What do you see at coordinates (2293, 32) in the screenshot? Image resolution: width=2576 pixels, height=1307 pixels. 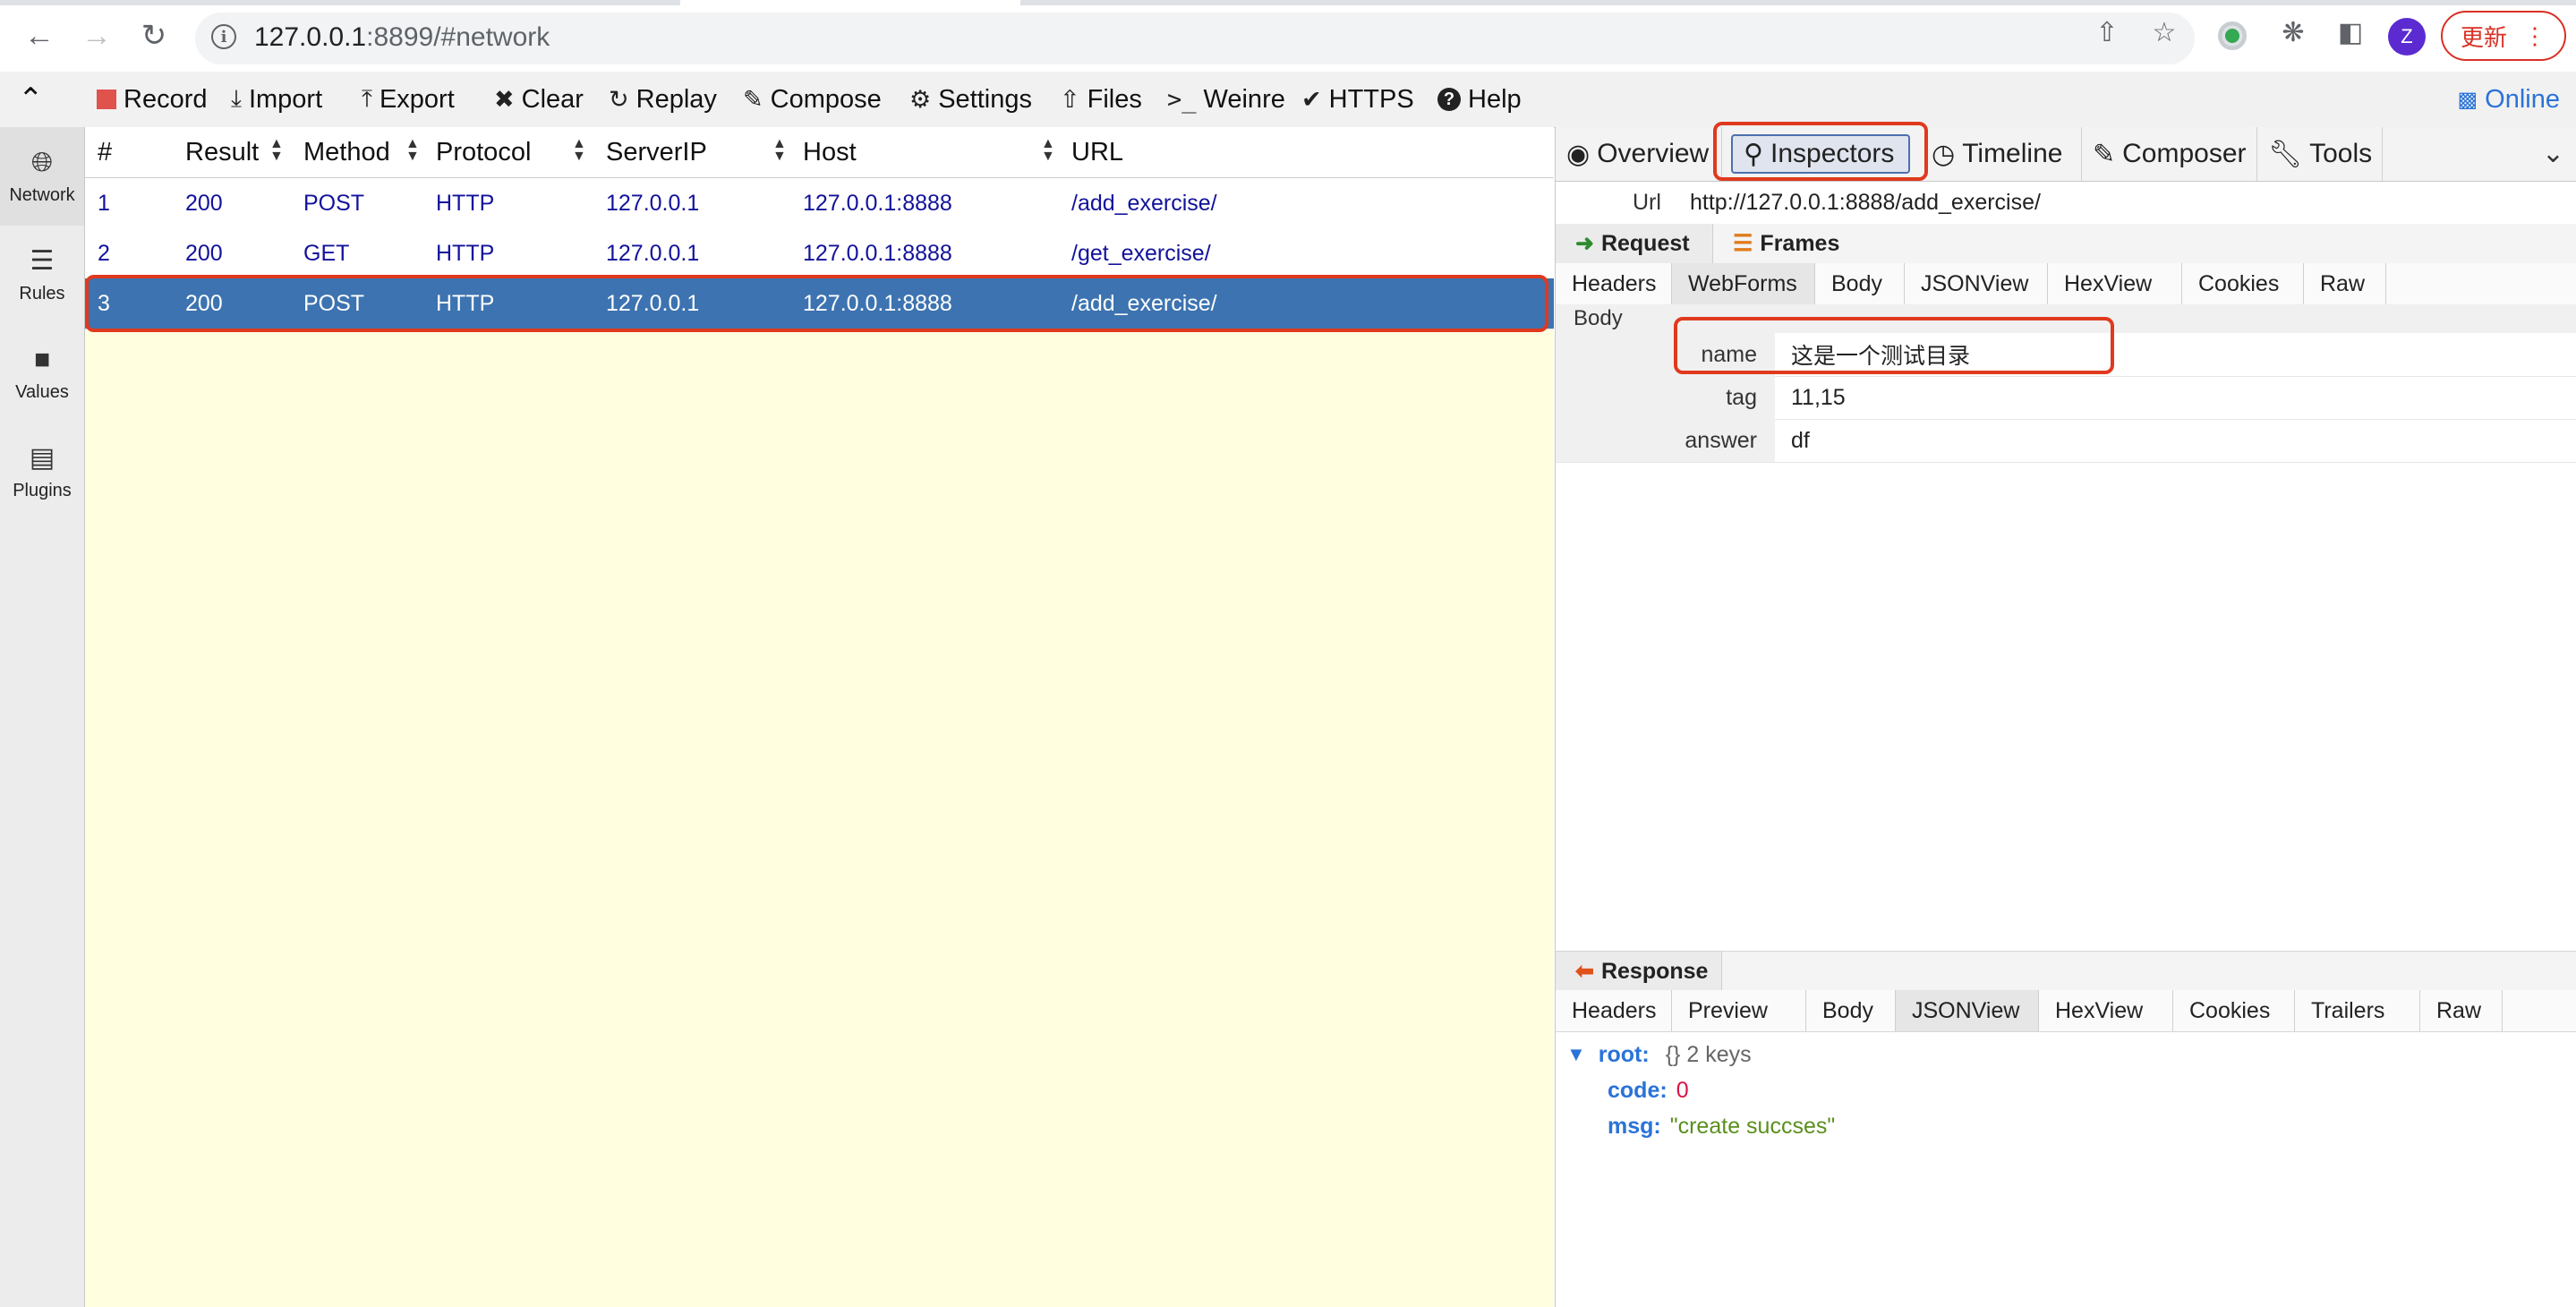 I see `extensions-puzzle-icon: ❋` at bounding box center [2293, 32].